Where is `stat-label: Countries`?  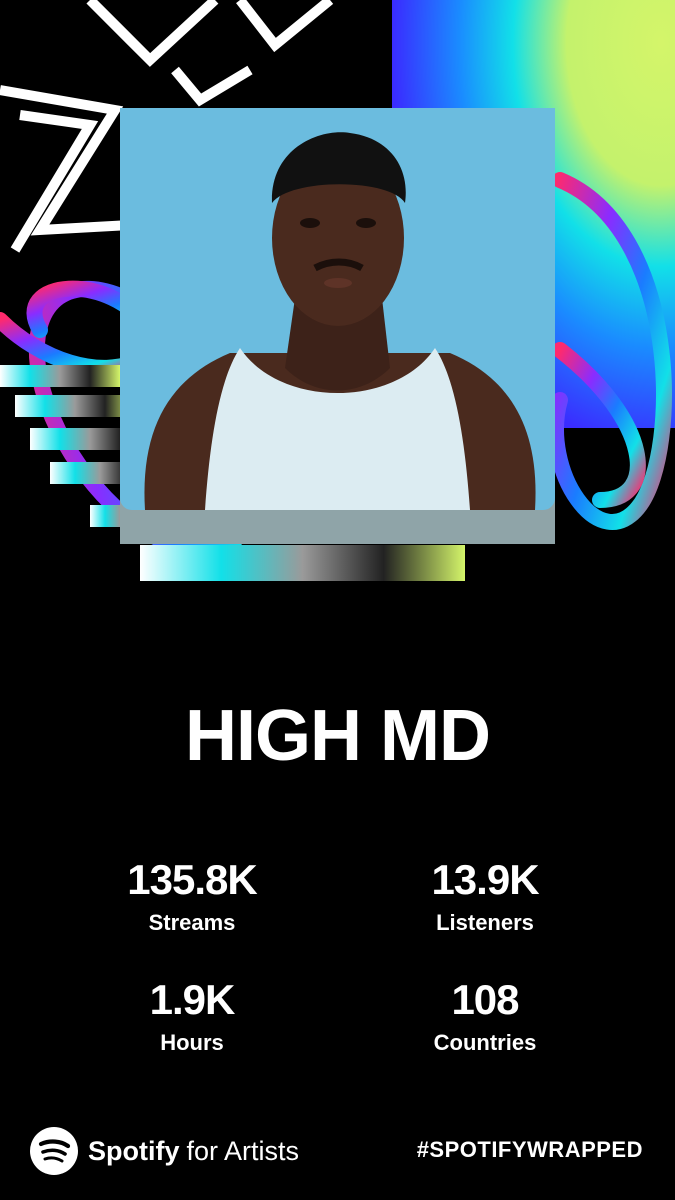 stat-label: Countries is located at coordinates (485, 1042).